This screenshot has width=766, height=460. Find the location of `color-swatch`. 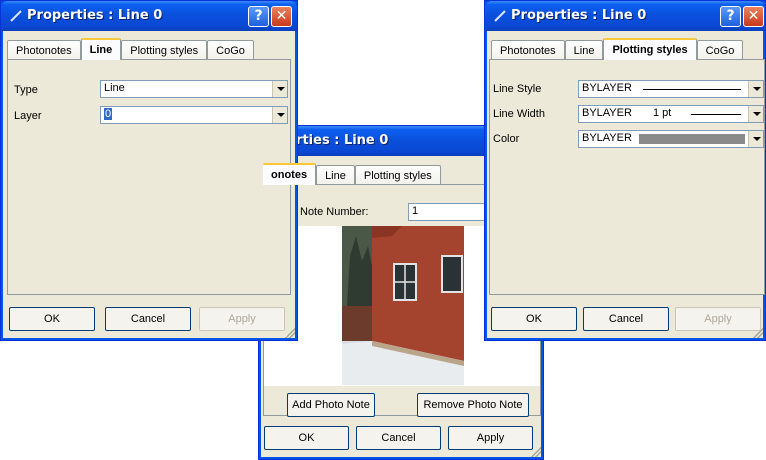

color-swatch is located at coordinates (692, 139).